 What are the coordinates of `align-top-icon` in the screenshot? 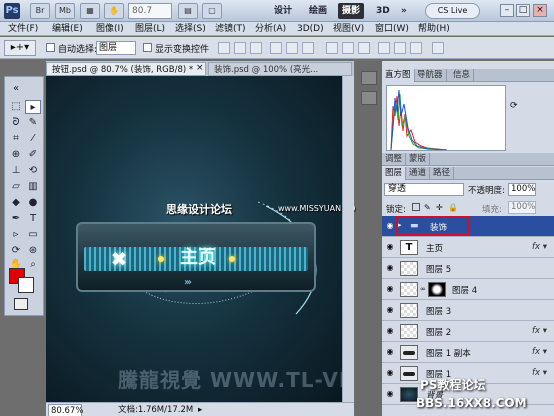 It's located at (224, 48).